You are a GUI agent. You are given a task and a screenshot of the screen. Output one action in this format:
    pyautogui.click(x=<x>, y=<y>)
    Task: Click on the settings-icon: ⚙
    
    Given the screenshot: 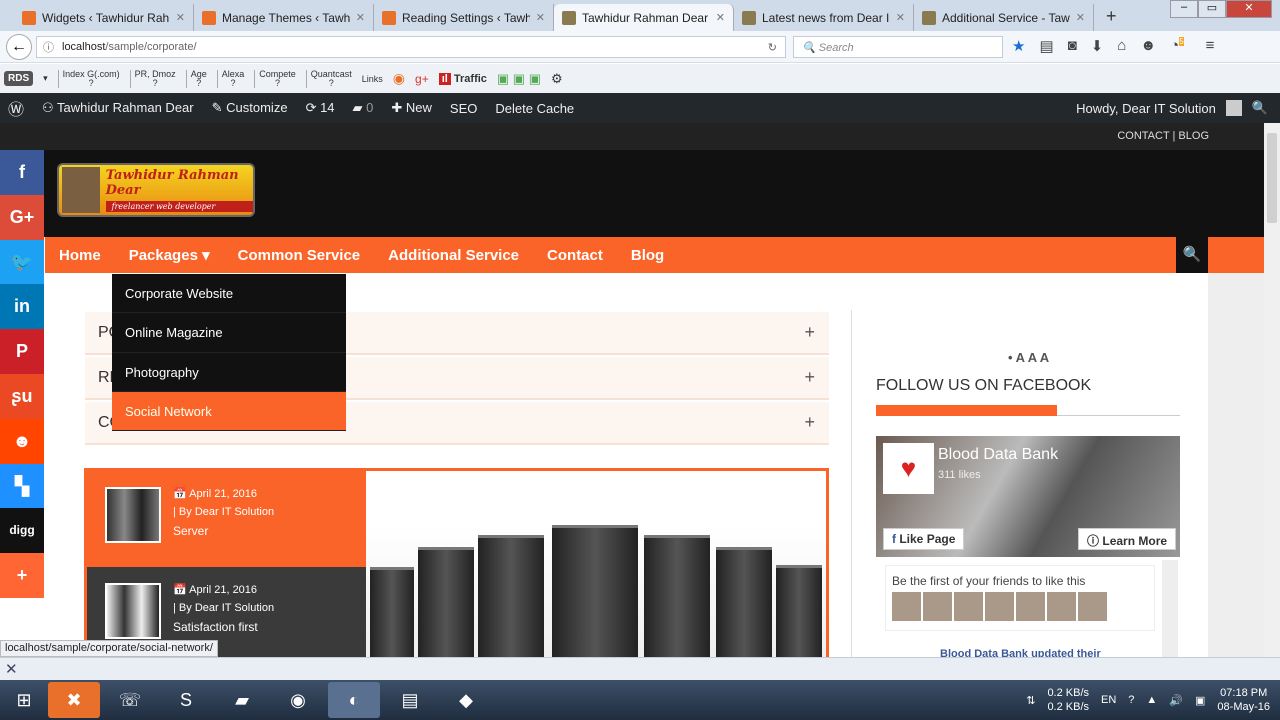 What is the action you would take?
    pyautogui.click(x=557, y=79)
    